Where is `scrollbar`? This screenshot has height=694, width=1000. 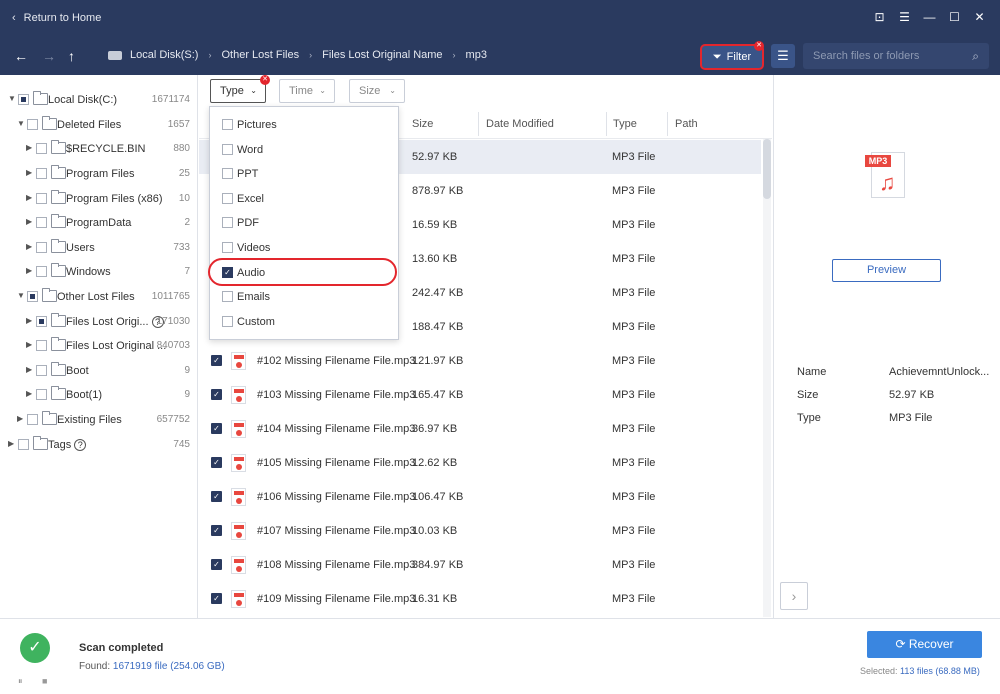
scrollbar is located at coordinates (767, 378).